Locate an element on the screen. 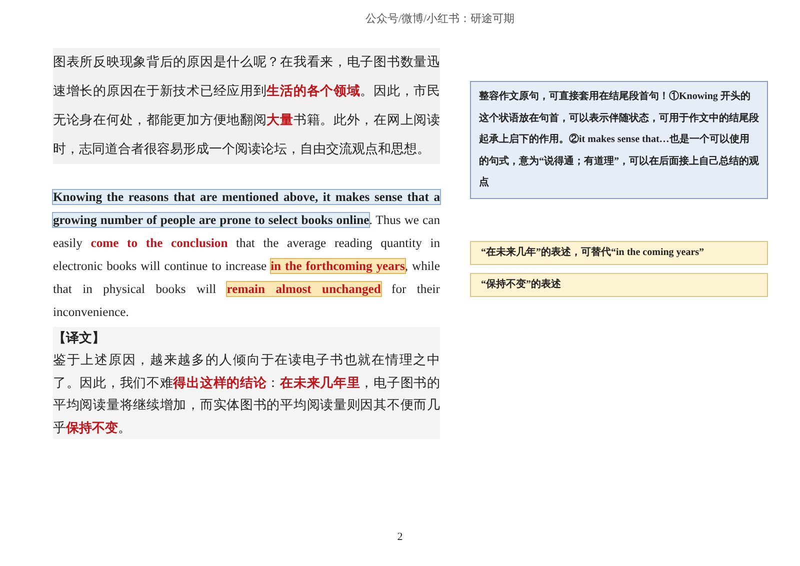  annotation-note: “保持不变”的表述 is located at coordinates (619, 284).